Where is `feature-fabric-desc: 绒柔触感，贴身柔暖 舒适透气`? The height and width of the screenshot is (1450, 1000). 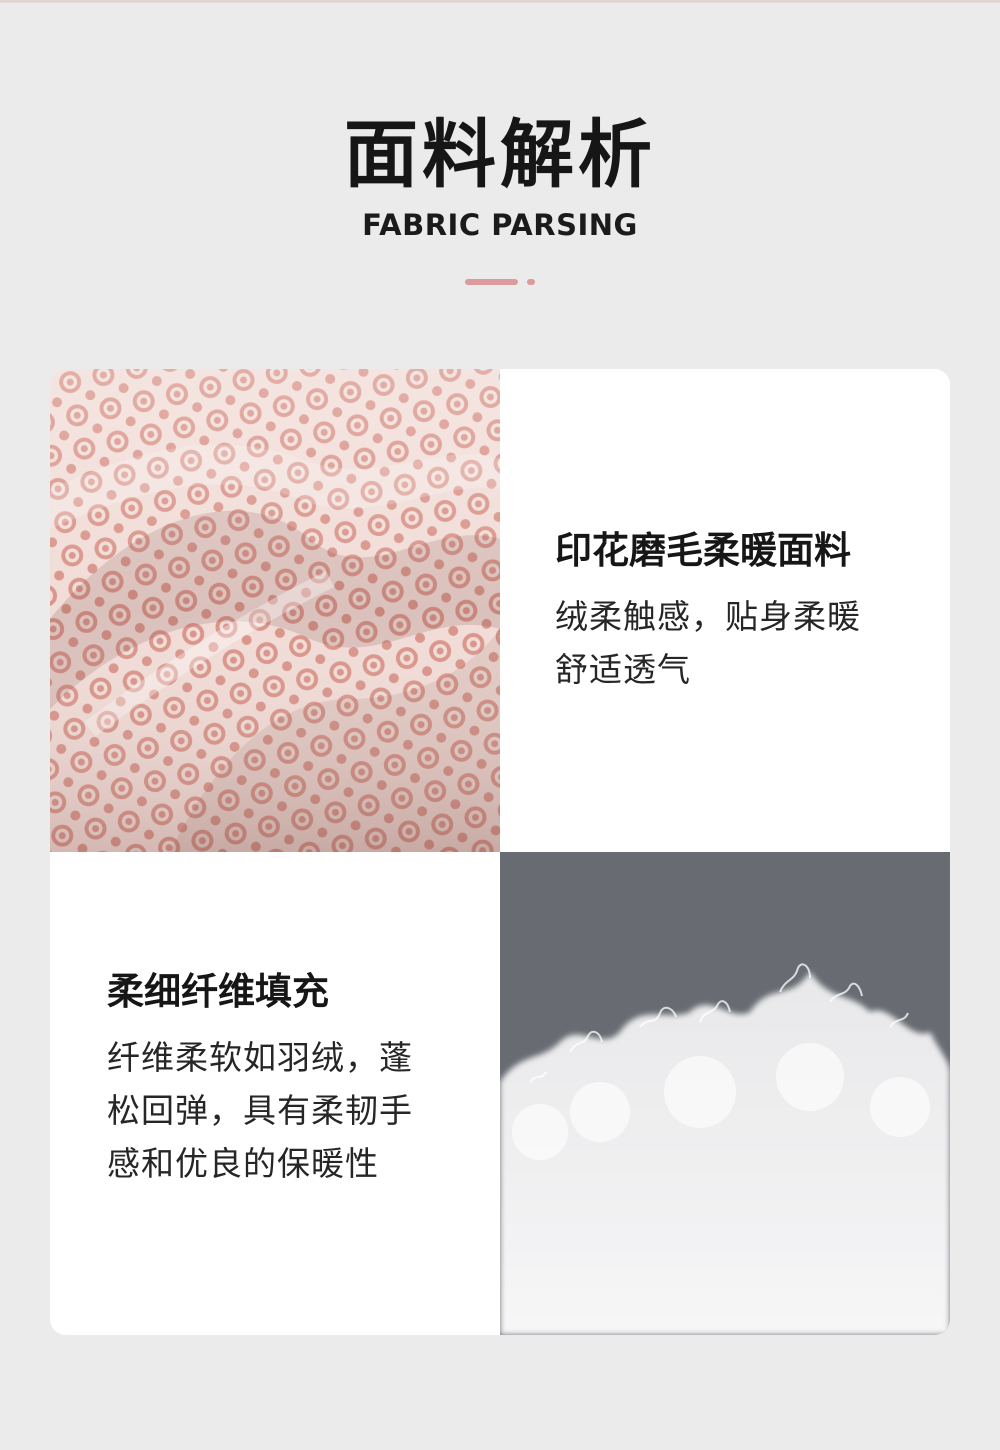 feature-fabric-desc: 绒柔触感，贴身柔暖 舒适透气 is located at coordinates (735, 643).